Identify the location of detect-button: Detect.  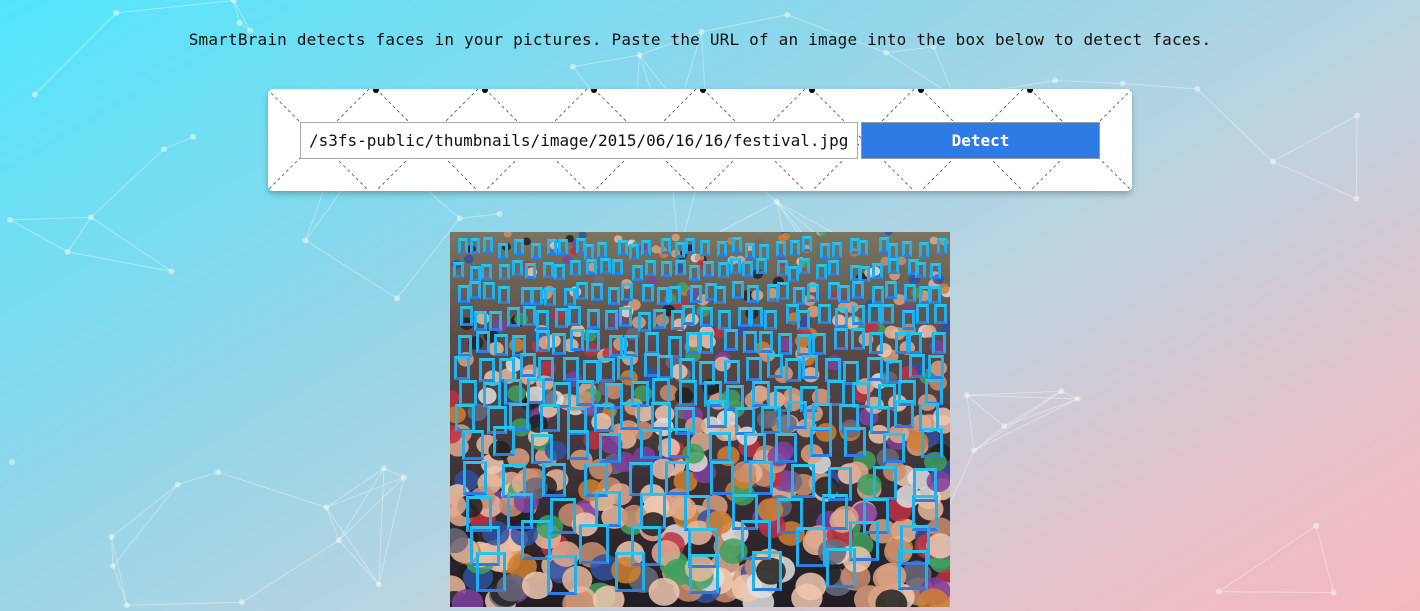
(980, 140).